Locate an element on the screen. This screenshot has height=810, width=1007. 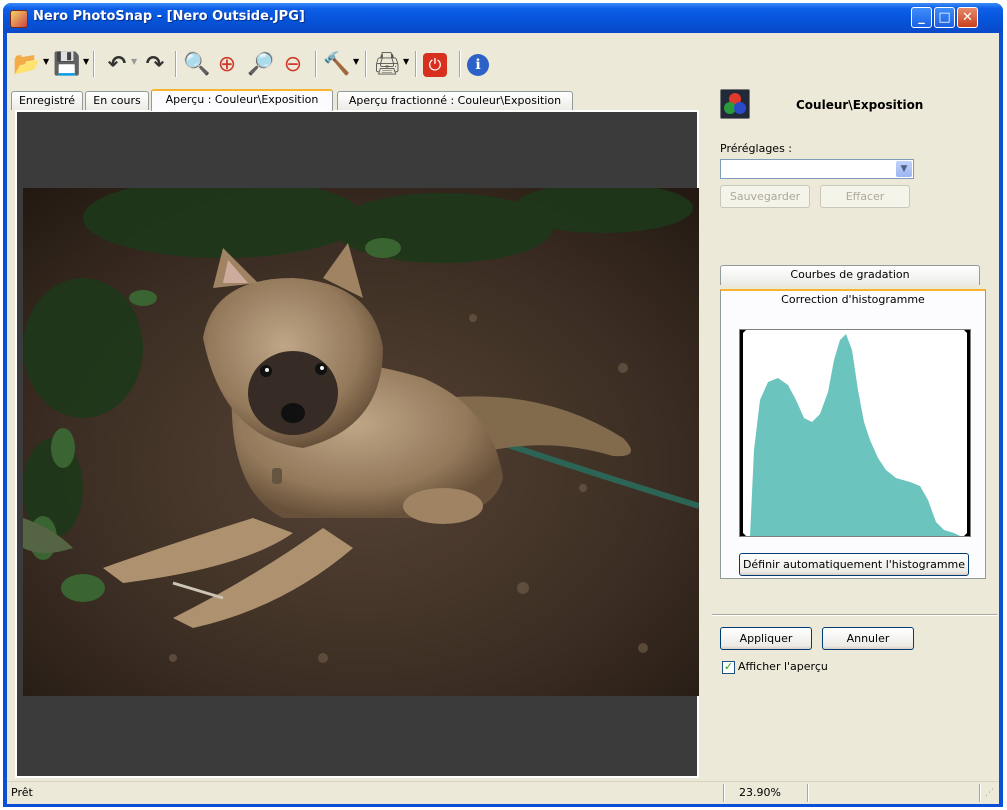
undo-icon: ↶ is located at coordinates (117, 65).